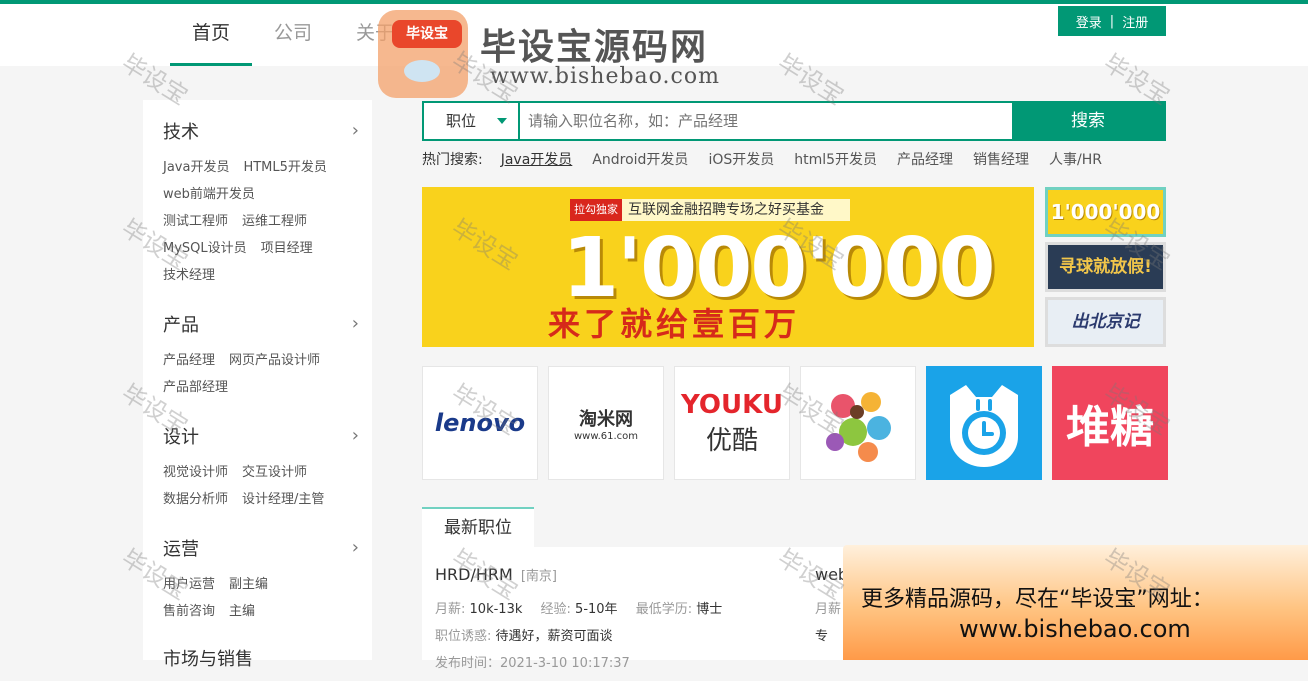 This screenshot has width=1308, height=681. I want to click on ad-overlay: 更多精品源码，尽在“毕设宝”网址： www.bishebao.com, so click(1075, 602).